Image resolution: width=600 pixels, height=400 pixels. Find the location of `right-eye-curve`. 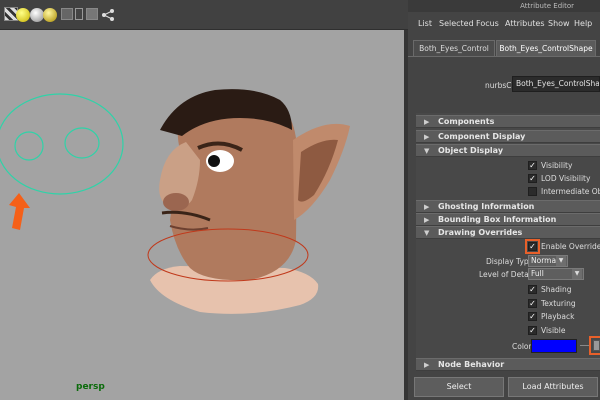

right-eye-curve is located at coordinates (82, 143).